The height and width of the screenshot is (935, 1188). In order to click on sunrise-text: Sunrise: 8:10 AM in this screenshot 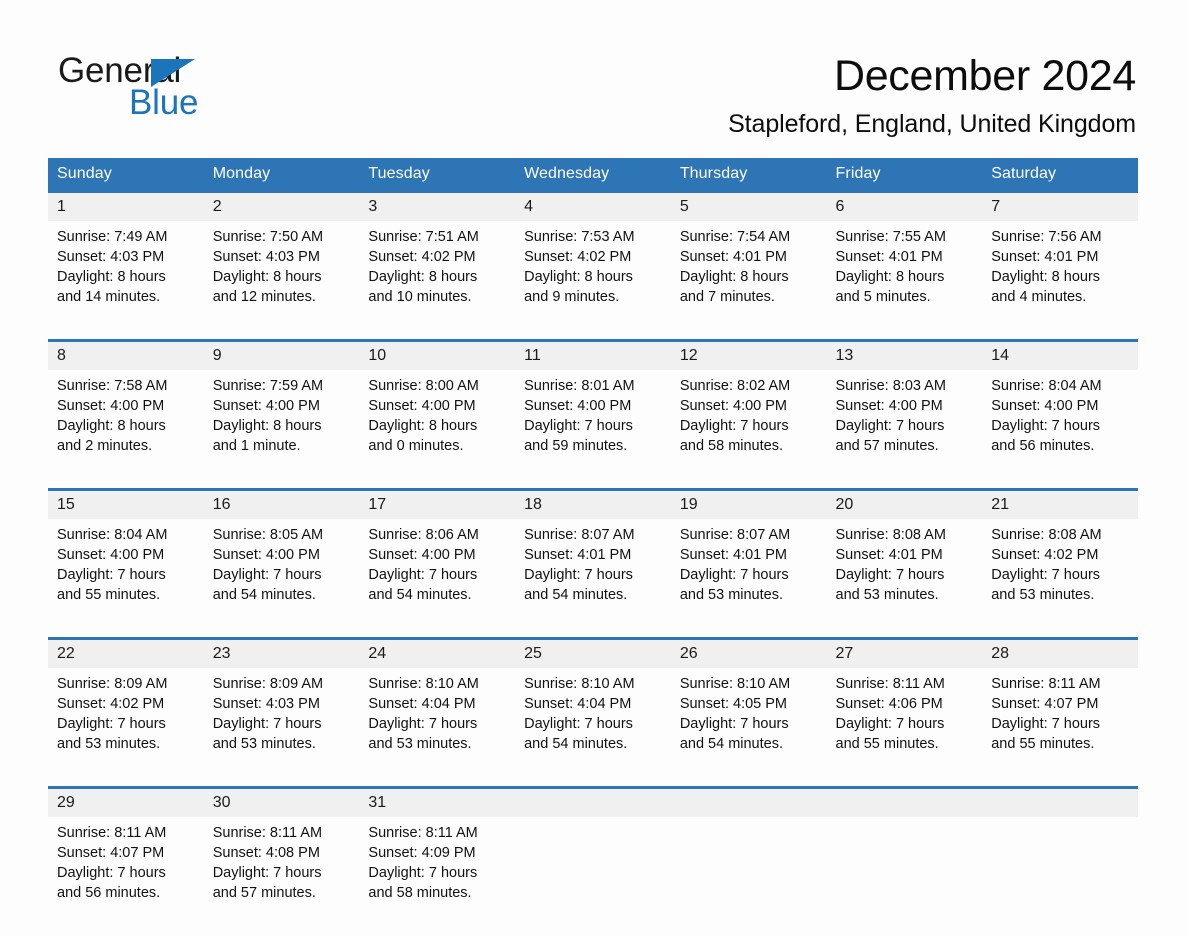, I will do `click(594, 684)`.